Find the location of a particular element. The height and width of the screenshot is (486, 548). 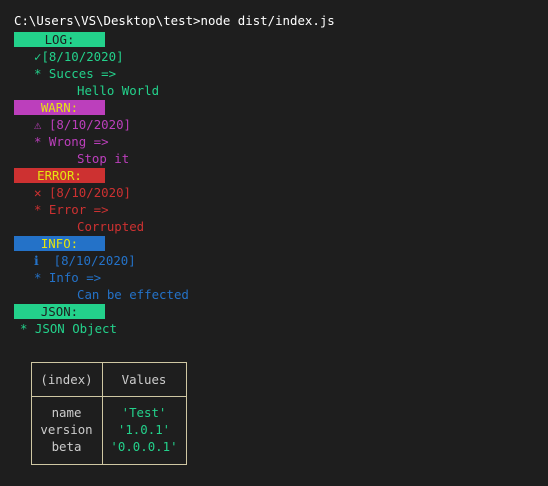

info-label: * Info => is located at coordinates (68, 277).